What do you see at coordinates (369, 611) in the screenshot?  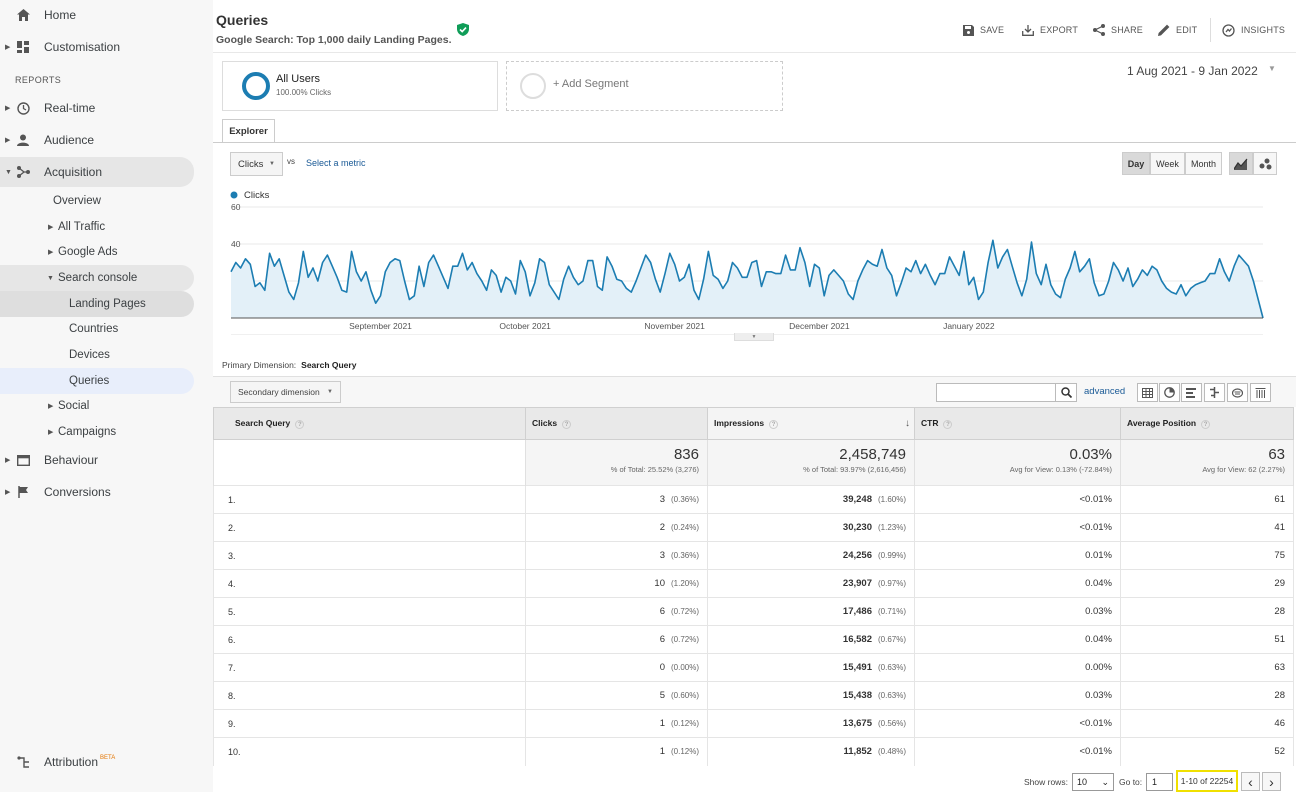 I see `query-cell: 5.` at bounding box center [369, 611].